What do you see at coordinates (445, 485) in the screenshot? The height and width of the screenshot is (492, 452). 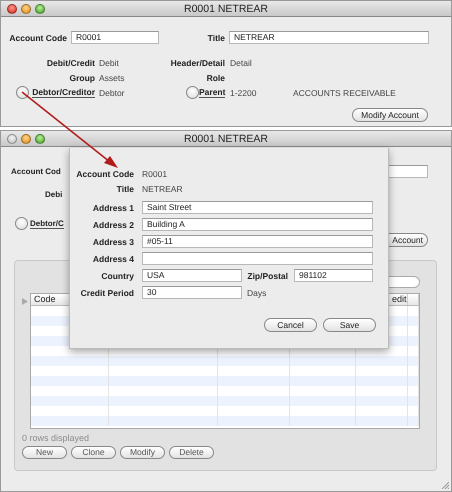 I see `resize-grip-icon` at bounding box center [445, 485].